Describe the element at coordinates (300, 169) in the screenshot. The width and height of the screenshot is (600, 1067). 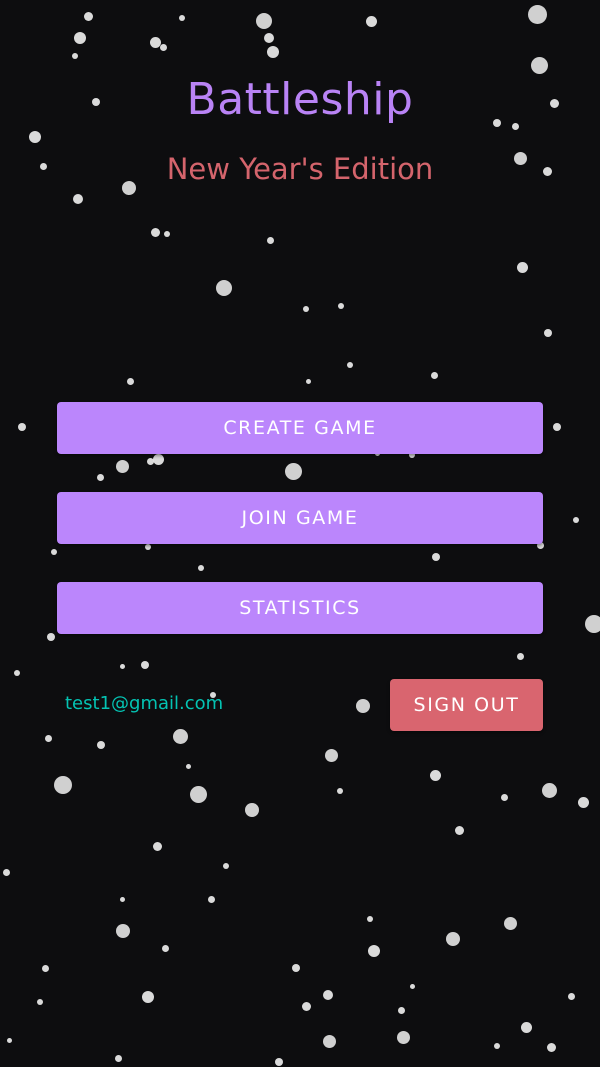
I see `app-subtitle: New Year's Edition` at that location.